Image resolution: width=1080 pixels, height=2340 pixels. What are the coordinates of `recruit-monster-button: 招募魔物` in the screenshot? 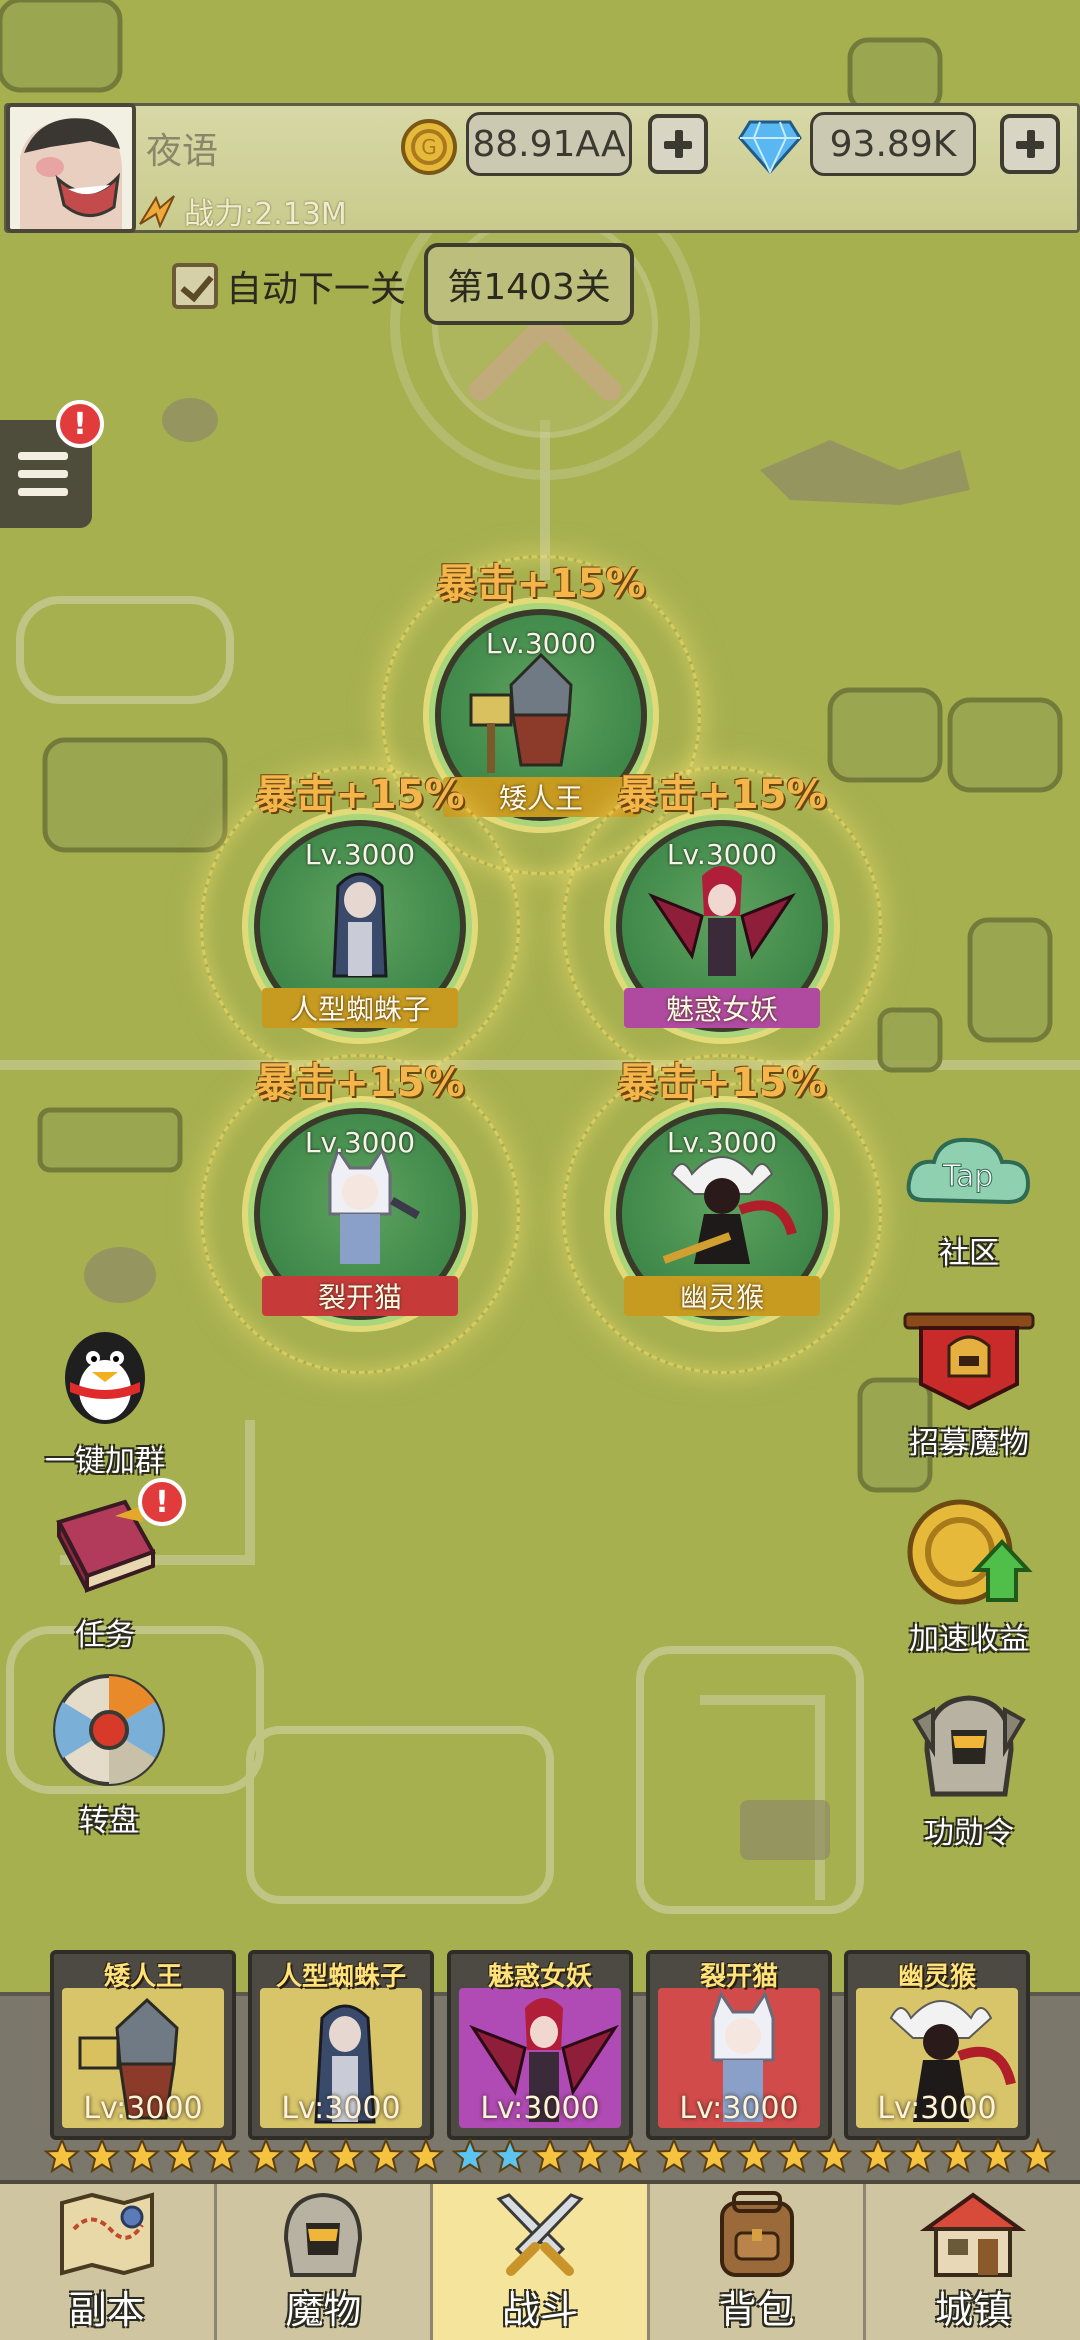 It's located at (969, 1386).